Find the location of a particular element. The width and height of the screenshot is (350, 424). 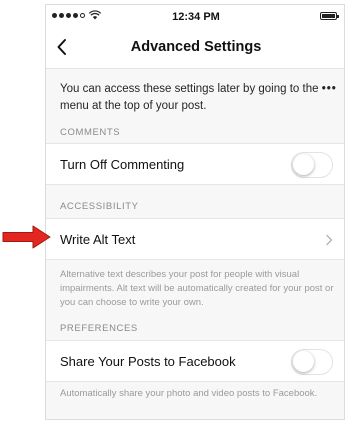

intro-text-end: menu at the top of your post. is located at coordinates (133, 106).